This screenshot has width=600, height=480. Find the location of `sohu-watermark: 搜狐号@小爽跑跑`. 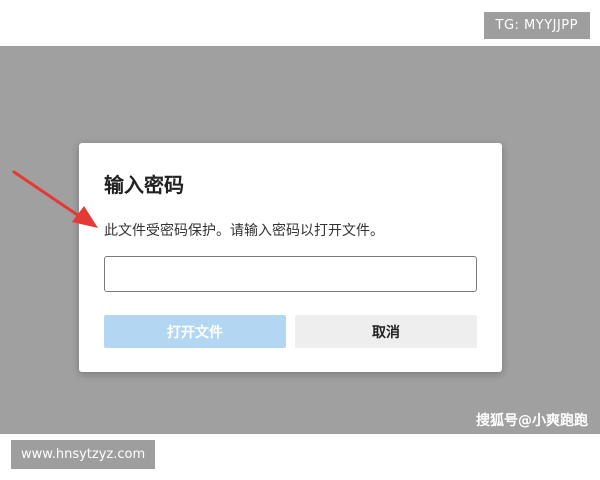

sohu-watermark: 搜狐号@小爽跑跑 is located at coordinates (532, 421).